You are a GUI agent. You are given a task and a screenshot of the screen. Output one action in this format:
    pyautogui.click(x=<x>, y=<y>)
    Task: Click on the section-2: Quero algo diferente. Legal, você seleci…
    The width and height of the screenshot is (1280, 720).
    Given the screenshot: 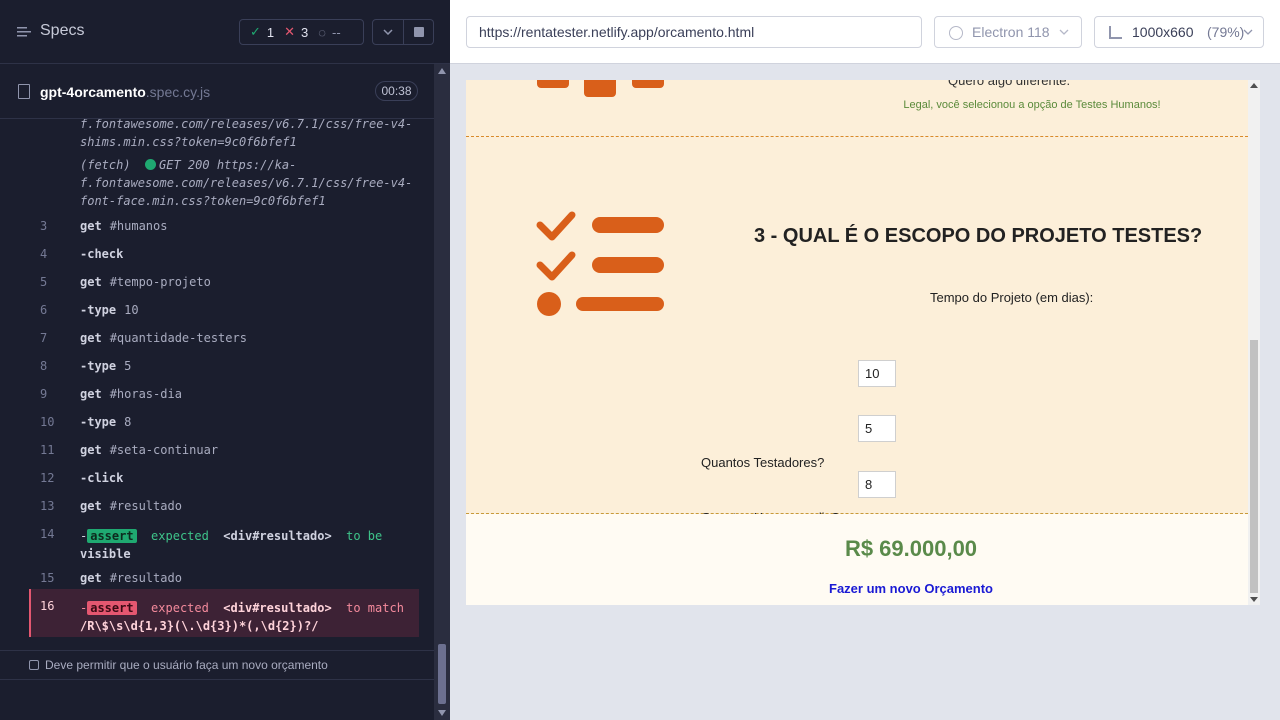 What is the action you would take?
    pyautogui.click(x=857, y=108)
    